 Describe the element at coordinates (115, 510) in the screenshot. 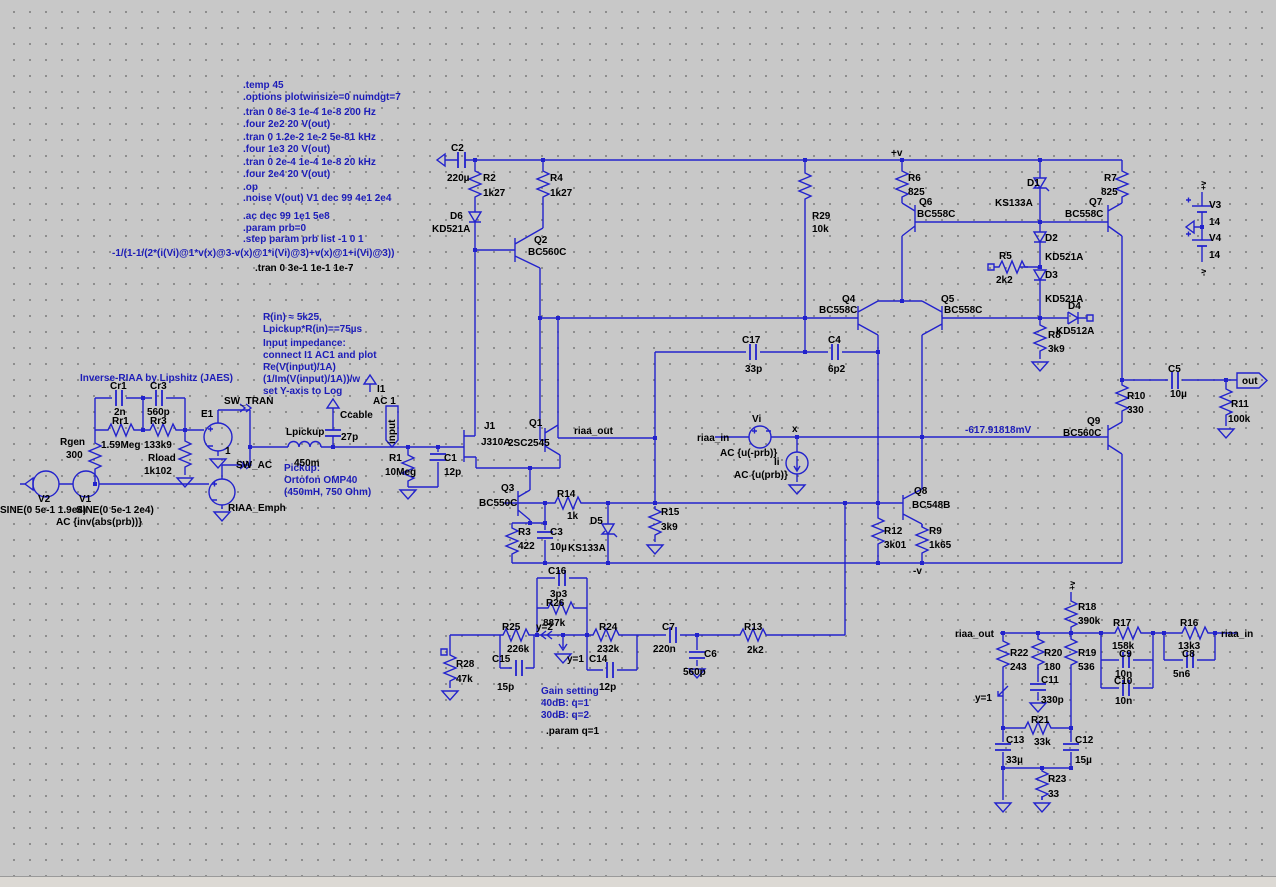

I see `label-V1-val: SINE(0 5e-1 2e4)` at that location.